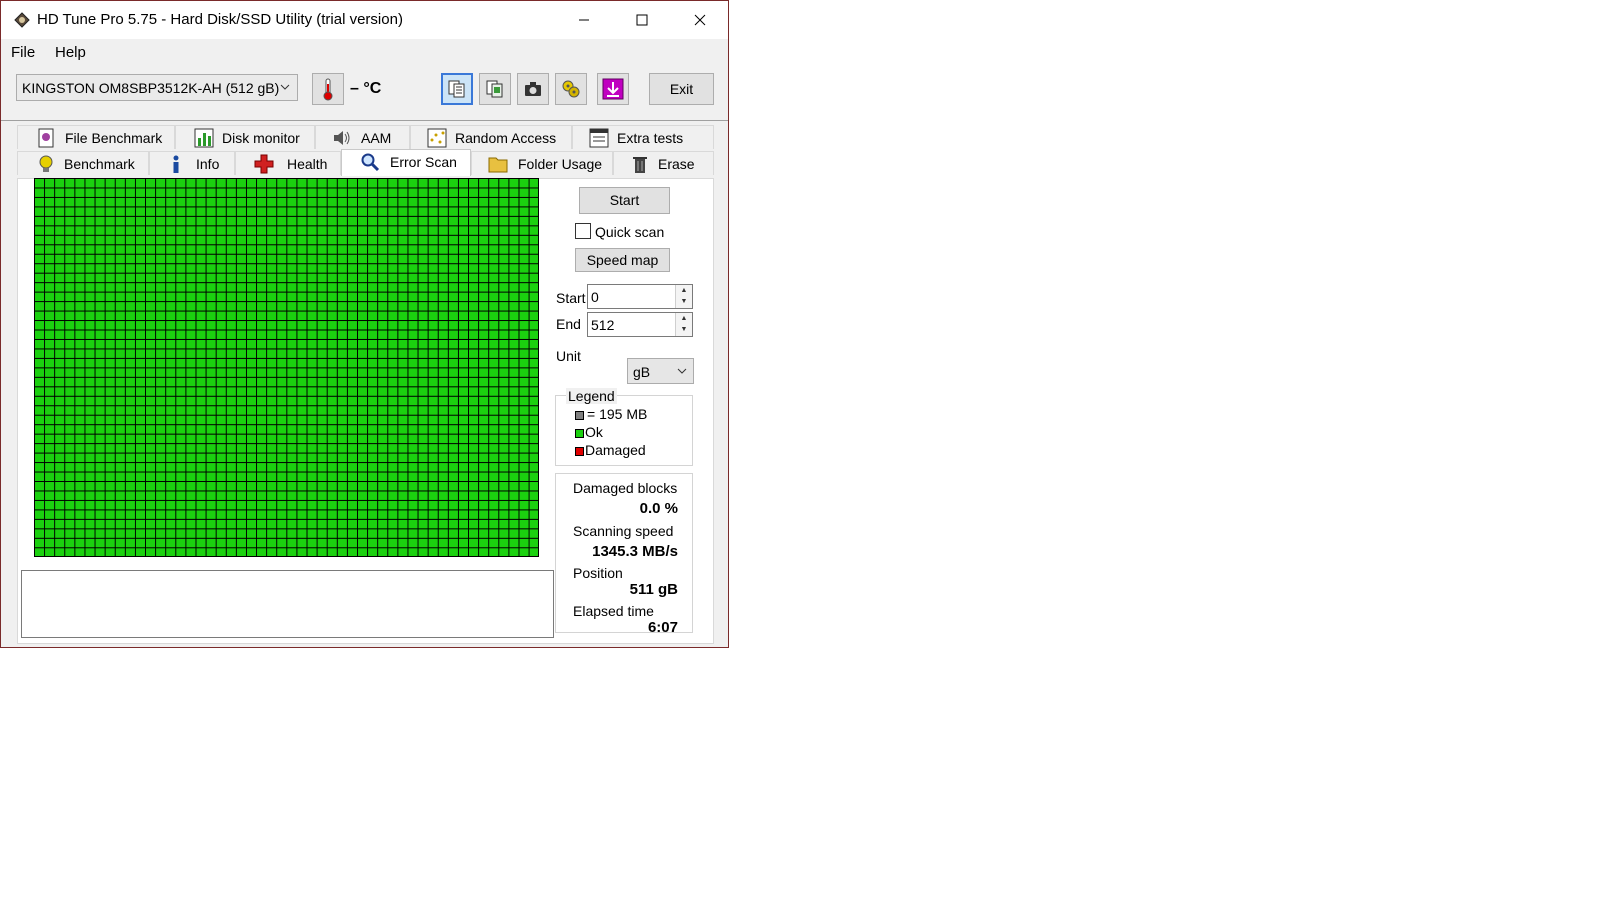  I want to click on tab-folder-usage: Folder Usage, so click(542, 163).